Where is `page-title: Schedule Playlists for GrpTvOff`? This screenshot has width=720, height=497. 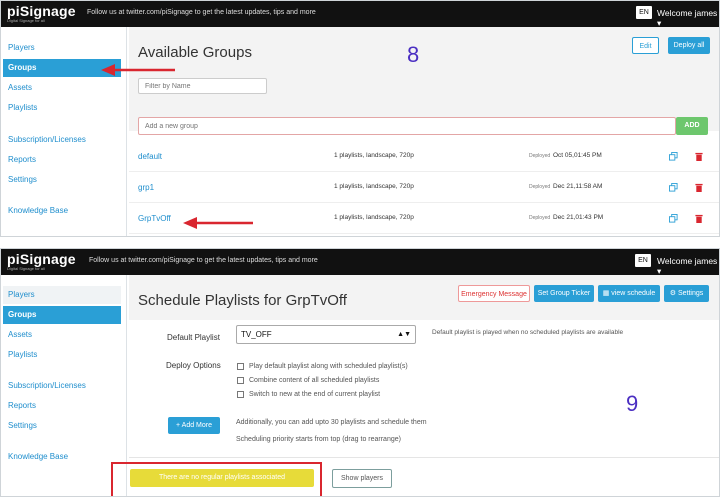
page-title: Schedule Playlists for GrpTvOff is located at coordinates (242, 300).